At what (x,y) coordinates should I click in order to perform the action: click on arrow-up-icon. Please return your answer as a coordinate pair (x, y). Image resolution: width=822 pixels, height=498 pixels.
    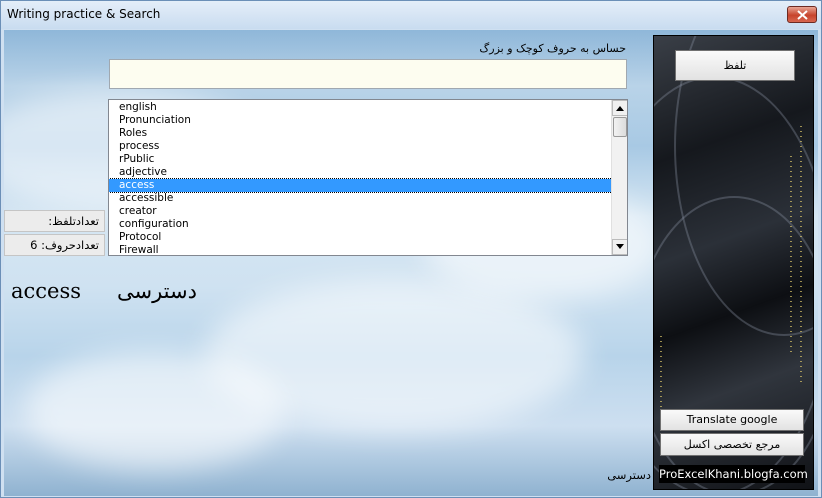
    Looking at the image, I should click on (620, 108).